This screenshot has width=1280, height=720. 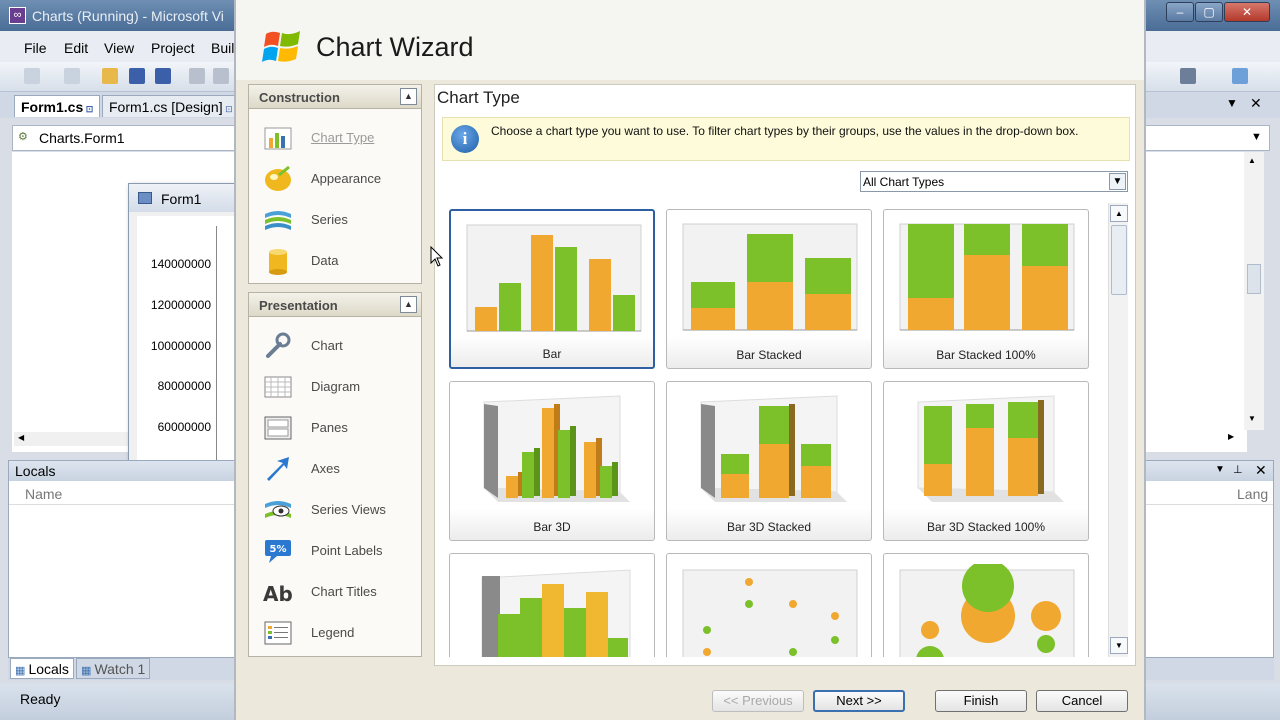 I want to click on nav-chart-titles: Ab Chart Titles, so click(x=335, y=591).